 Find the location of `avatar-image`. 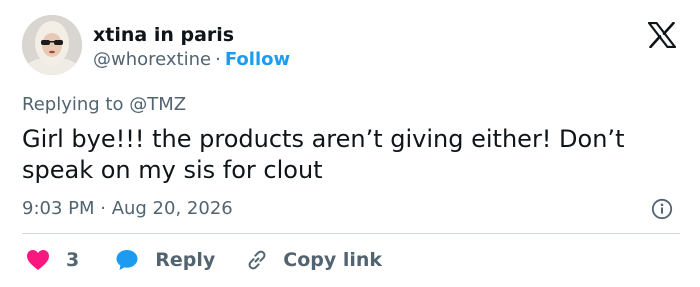

avatar-image is located at coordinates (52, 45).